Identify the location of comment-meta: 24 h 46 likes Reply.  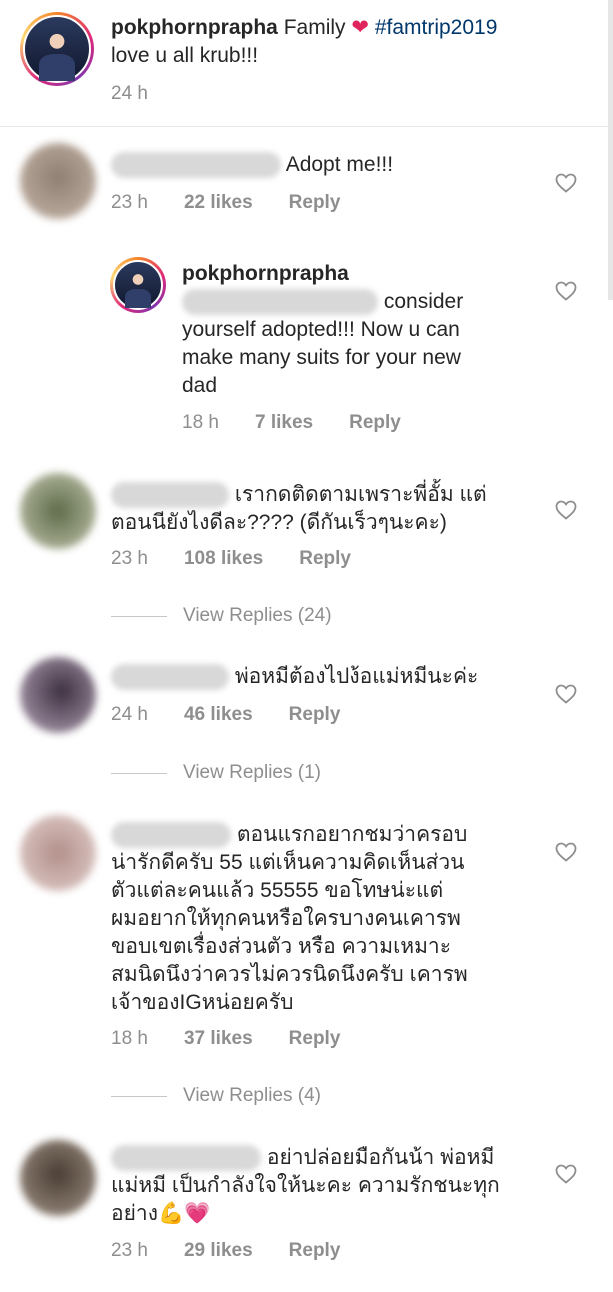
(225, 715).